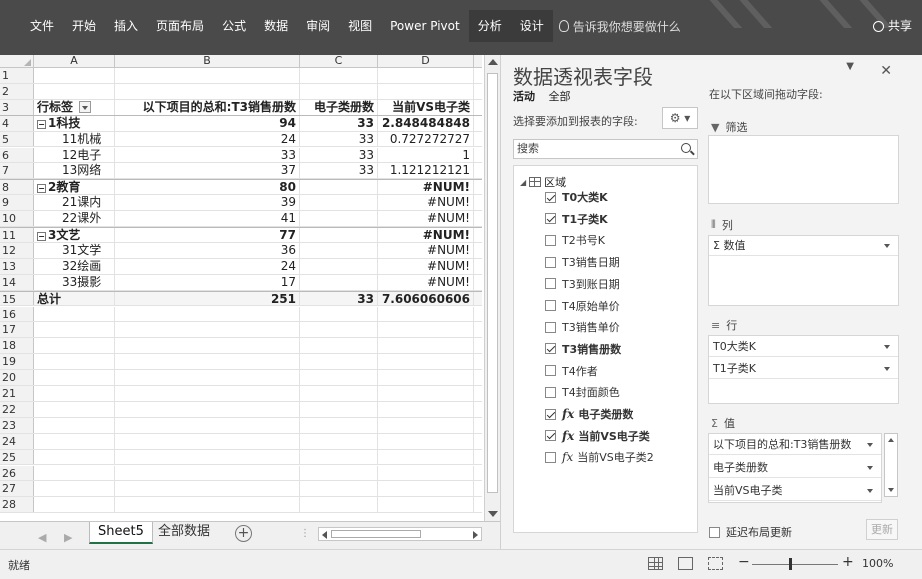 The image size is (922, 579). I want to click on field-item: T3销售日期, so click(582, 262).